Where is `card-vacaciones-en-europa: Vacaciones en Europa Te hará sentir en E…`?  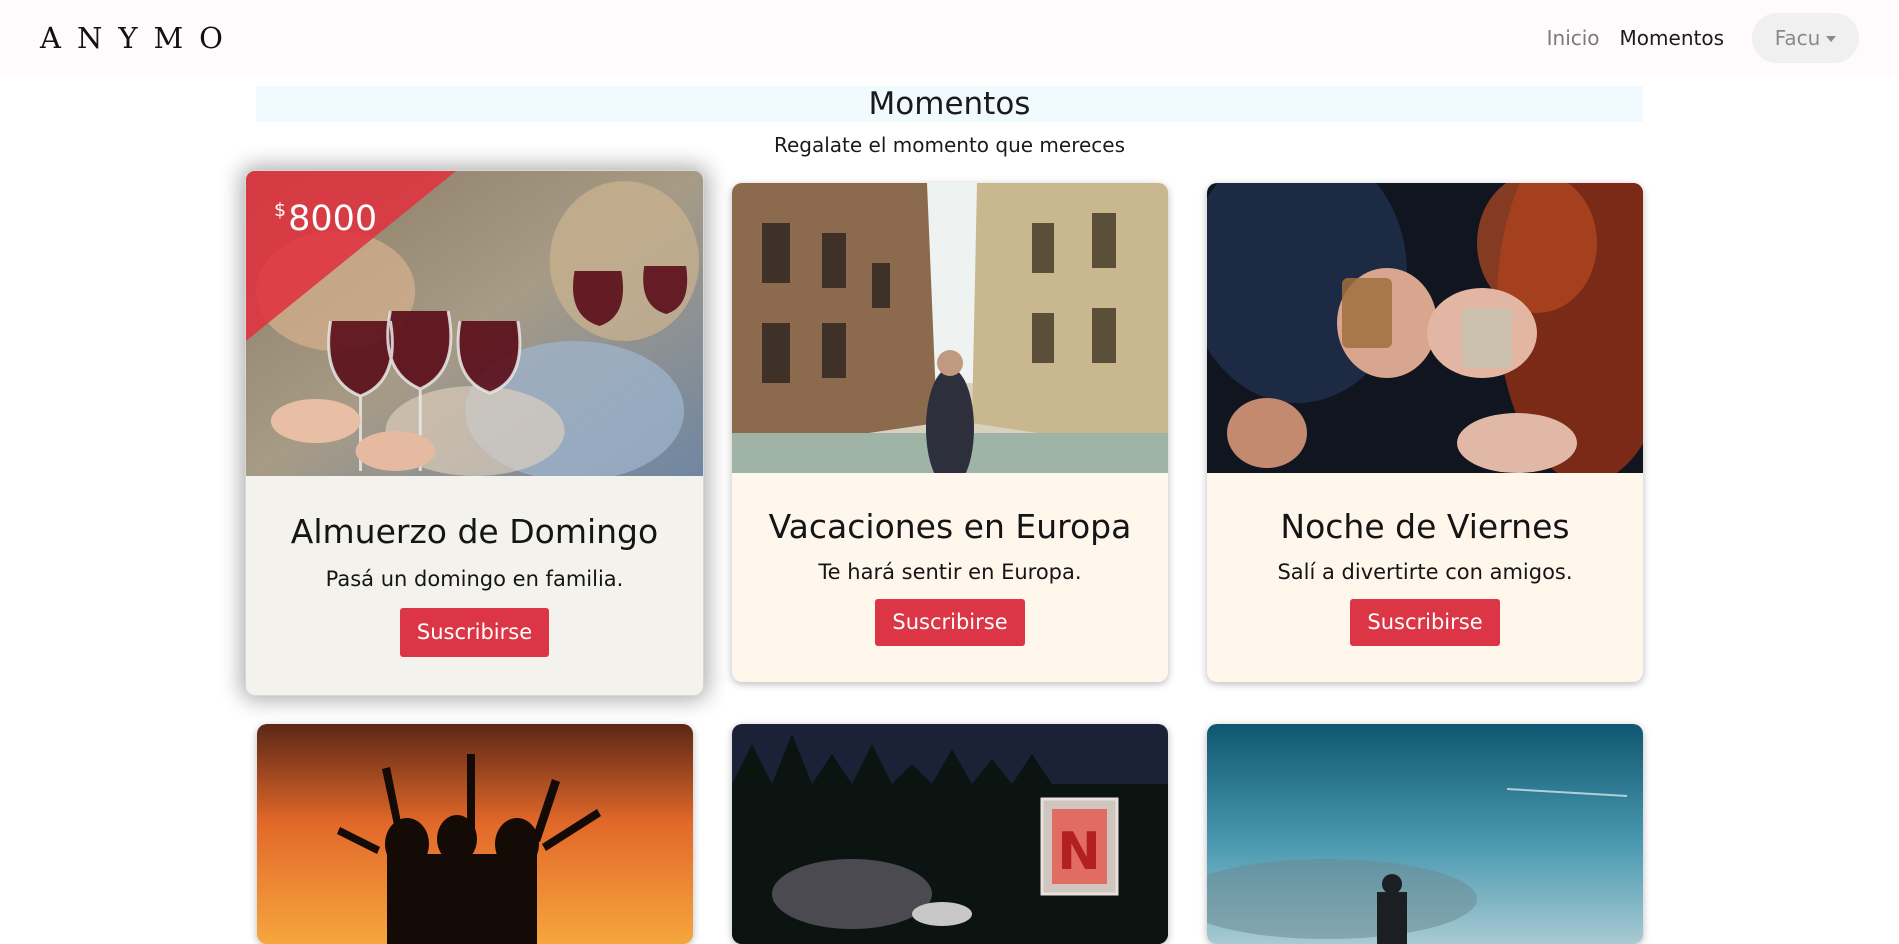
card-vacaciones-en-europa: Vacaciones en Europa Te hará sentir en E… is located at coordinates (950, 432).